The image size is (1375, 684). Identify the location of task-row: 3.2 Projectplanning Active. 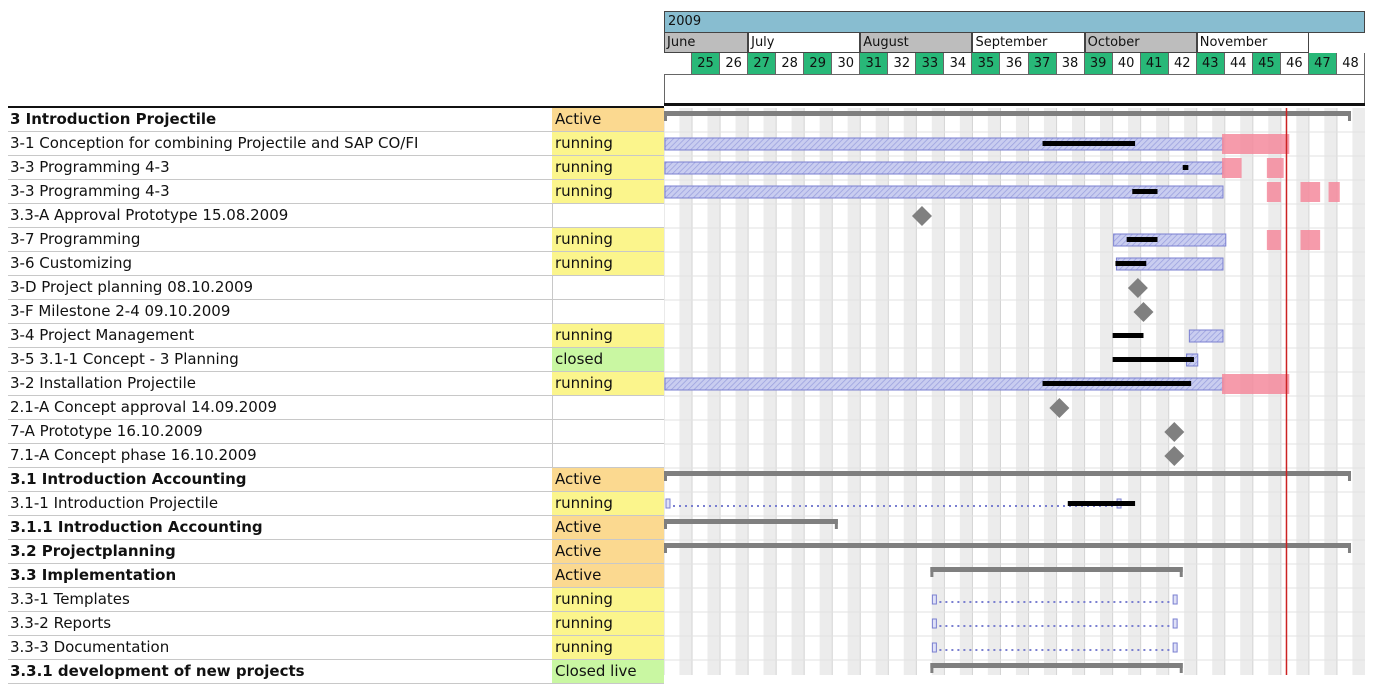
(336, 552).